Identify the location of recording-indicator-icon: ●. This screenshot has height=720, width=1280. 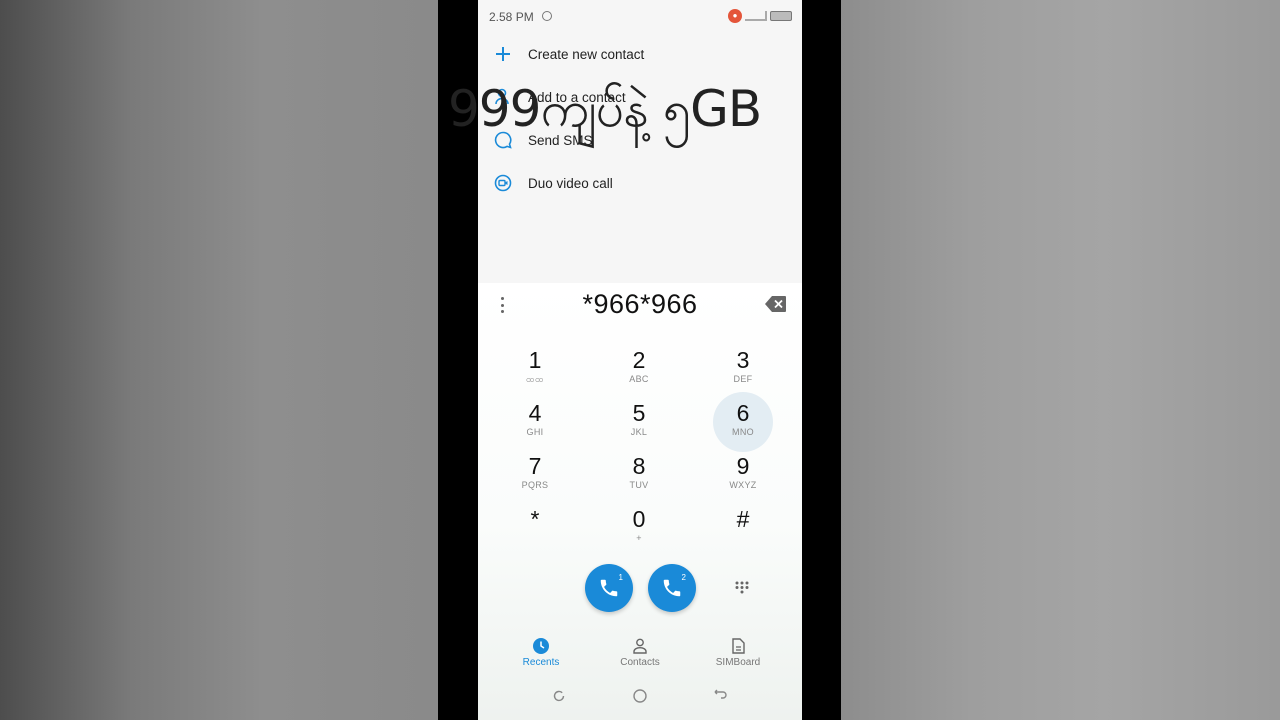
(735, 16).